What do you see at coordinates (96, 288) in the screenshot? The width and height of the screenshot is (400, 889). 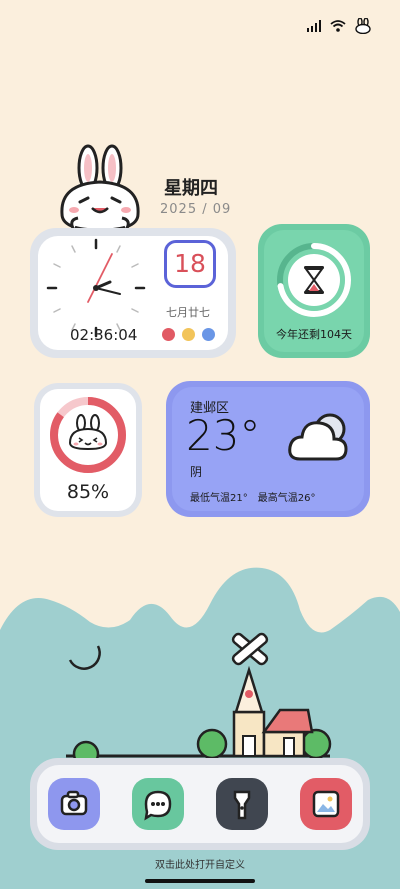 I see `analog-clock-icon` at bounding box center [96, 288].